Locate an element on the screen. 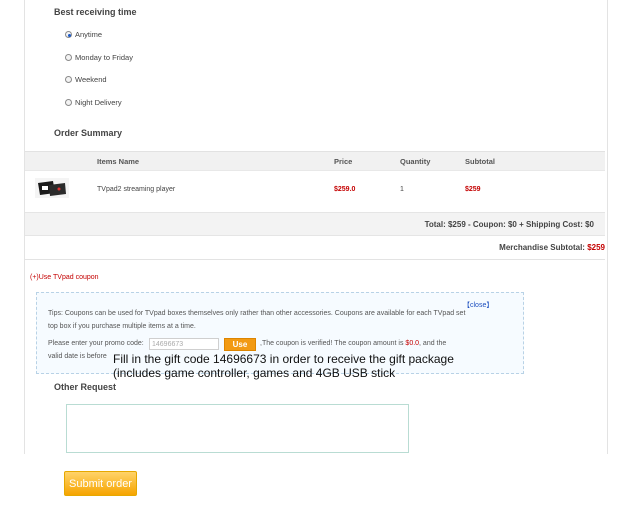 The height and width of the screenshot is (505, 640). column-items-name: Items Name is located at coordinates (118, 161).